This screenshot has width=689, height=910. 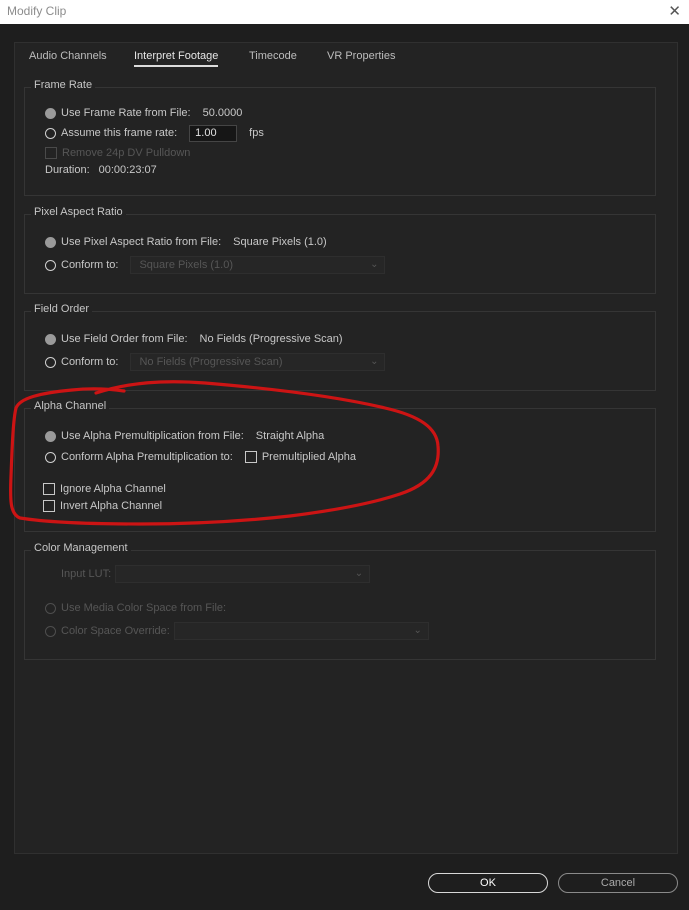 I want to click on pixel-aspect-from-file-label: Use Pixel Aspect Ratio from File:, so click(x=141, y=242).